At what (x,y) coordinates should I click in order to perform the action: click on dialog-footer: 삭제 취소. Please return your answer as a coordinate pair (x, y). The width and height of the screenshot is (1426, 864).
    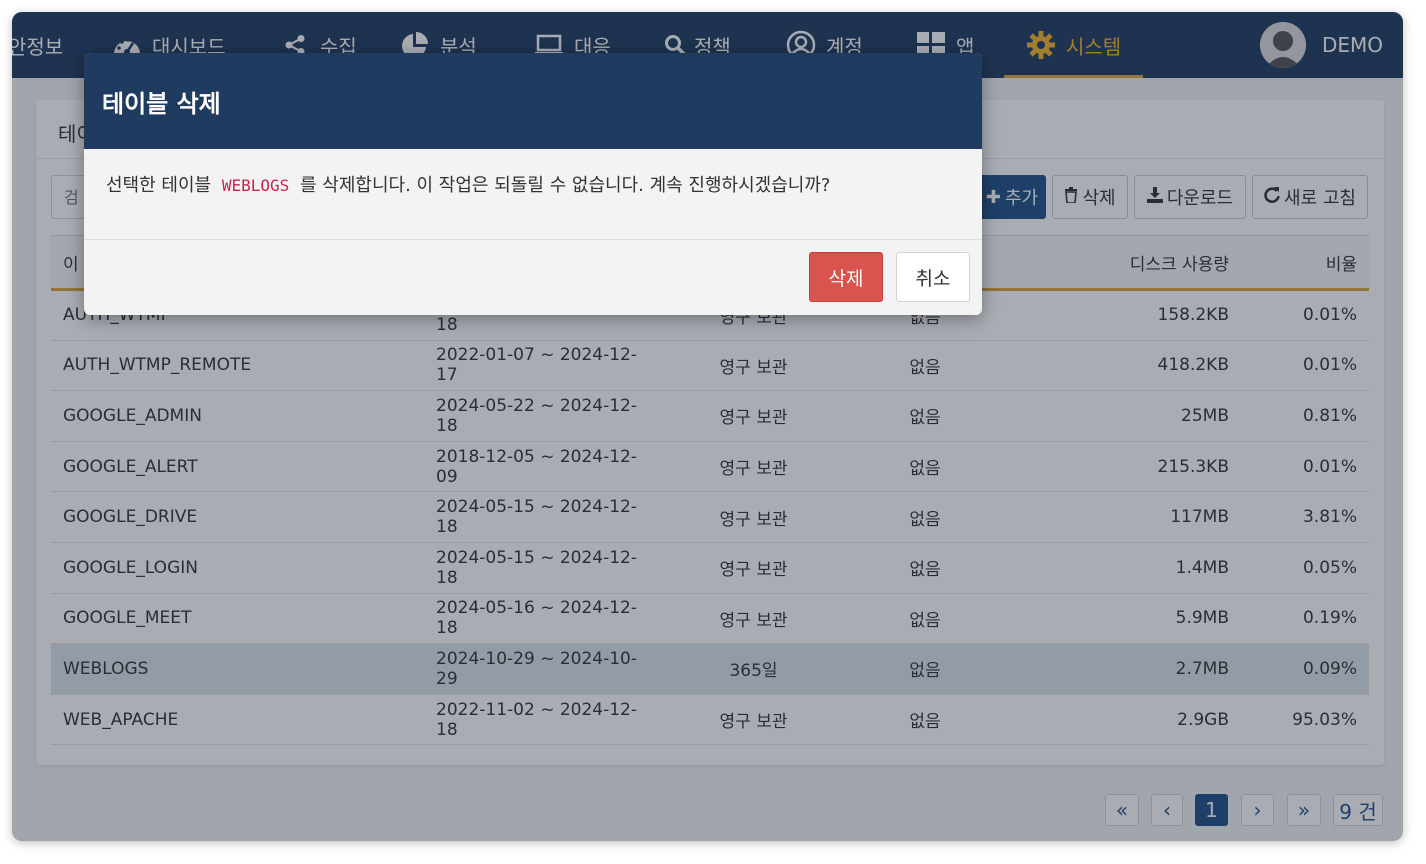
    Looking at the image, I should click on (533, 277).